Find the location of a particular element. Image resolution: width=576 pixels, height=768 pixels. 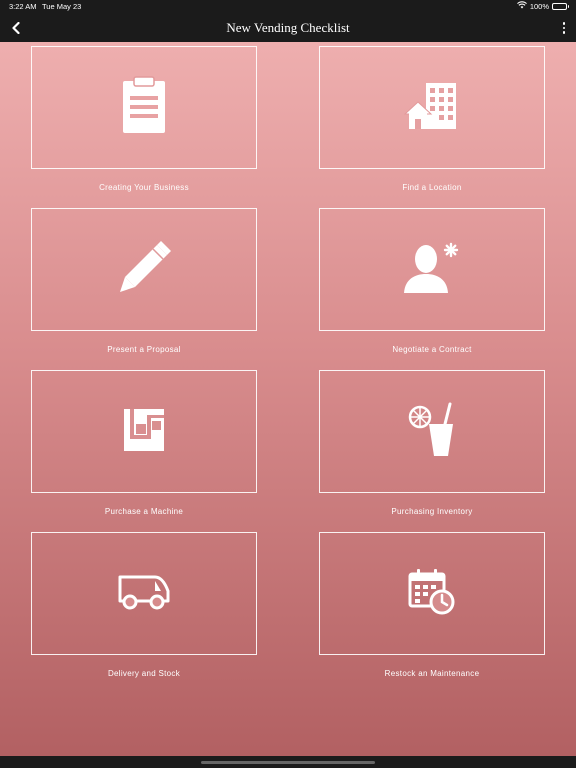

tile-label: Delivery and Stock is located at coordinates (144, 673).